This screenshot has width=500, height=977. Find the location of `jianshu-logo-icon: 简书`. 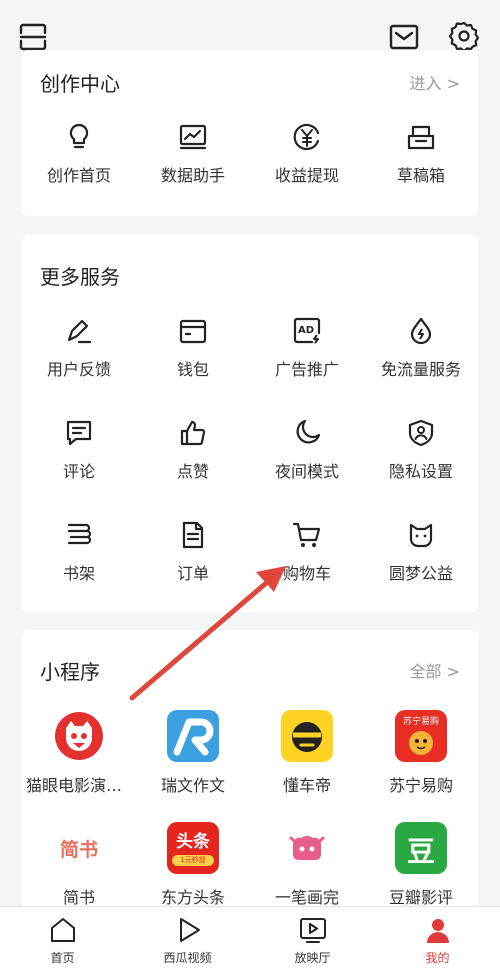

jianshu-logo-icon: 简书 is located at coordinates (79, 848).